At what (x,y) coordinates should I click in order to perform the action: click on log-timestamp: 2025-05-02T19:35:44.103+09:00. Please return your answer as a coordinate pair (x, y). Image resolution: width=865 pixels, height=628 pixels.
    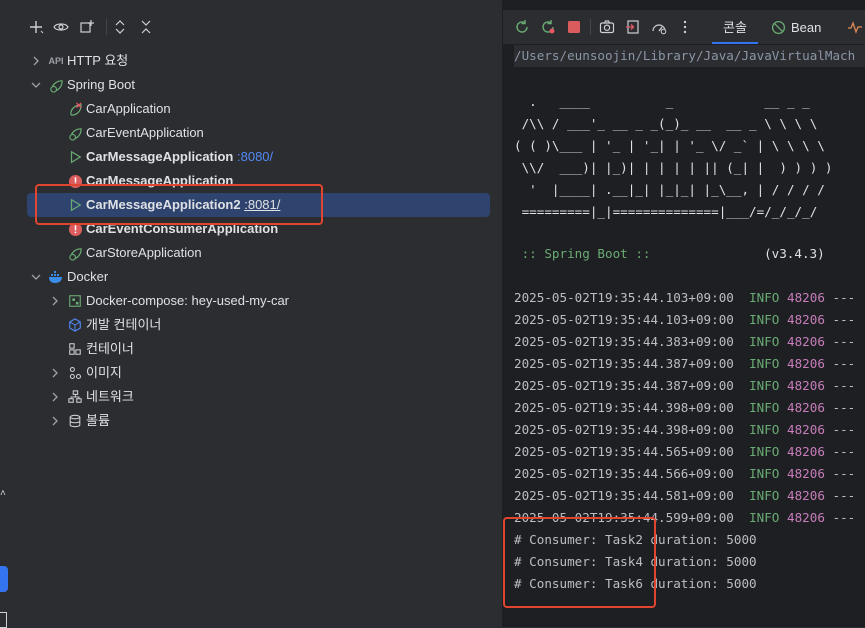
    Looking at the image, I should click on (624, 319).